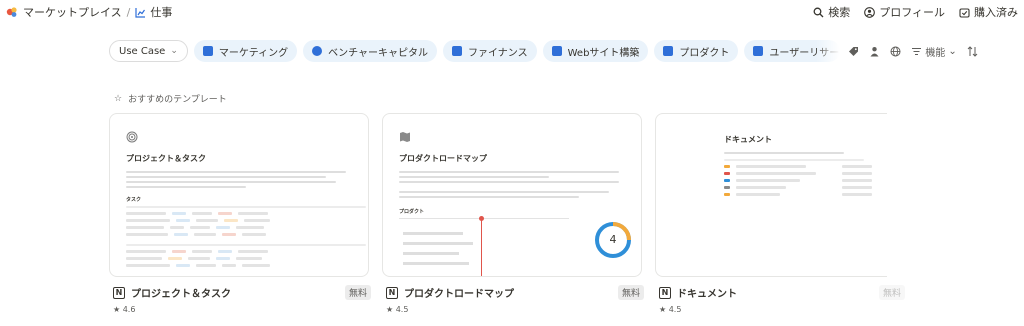 This screenshot has width=1024, height=326. What do you see at coordinates (459, 292) in the screenshot?
I see `template-name: プロダクトロードマップ` at bounding box center [459, 292].